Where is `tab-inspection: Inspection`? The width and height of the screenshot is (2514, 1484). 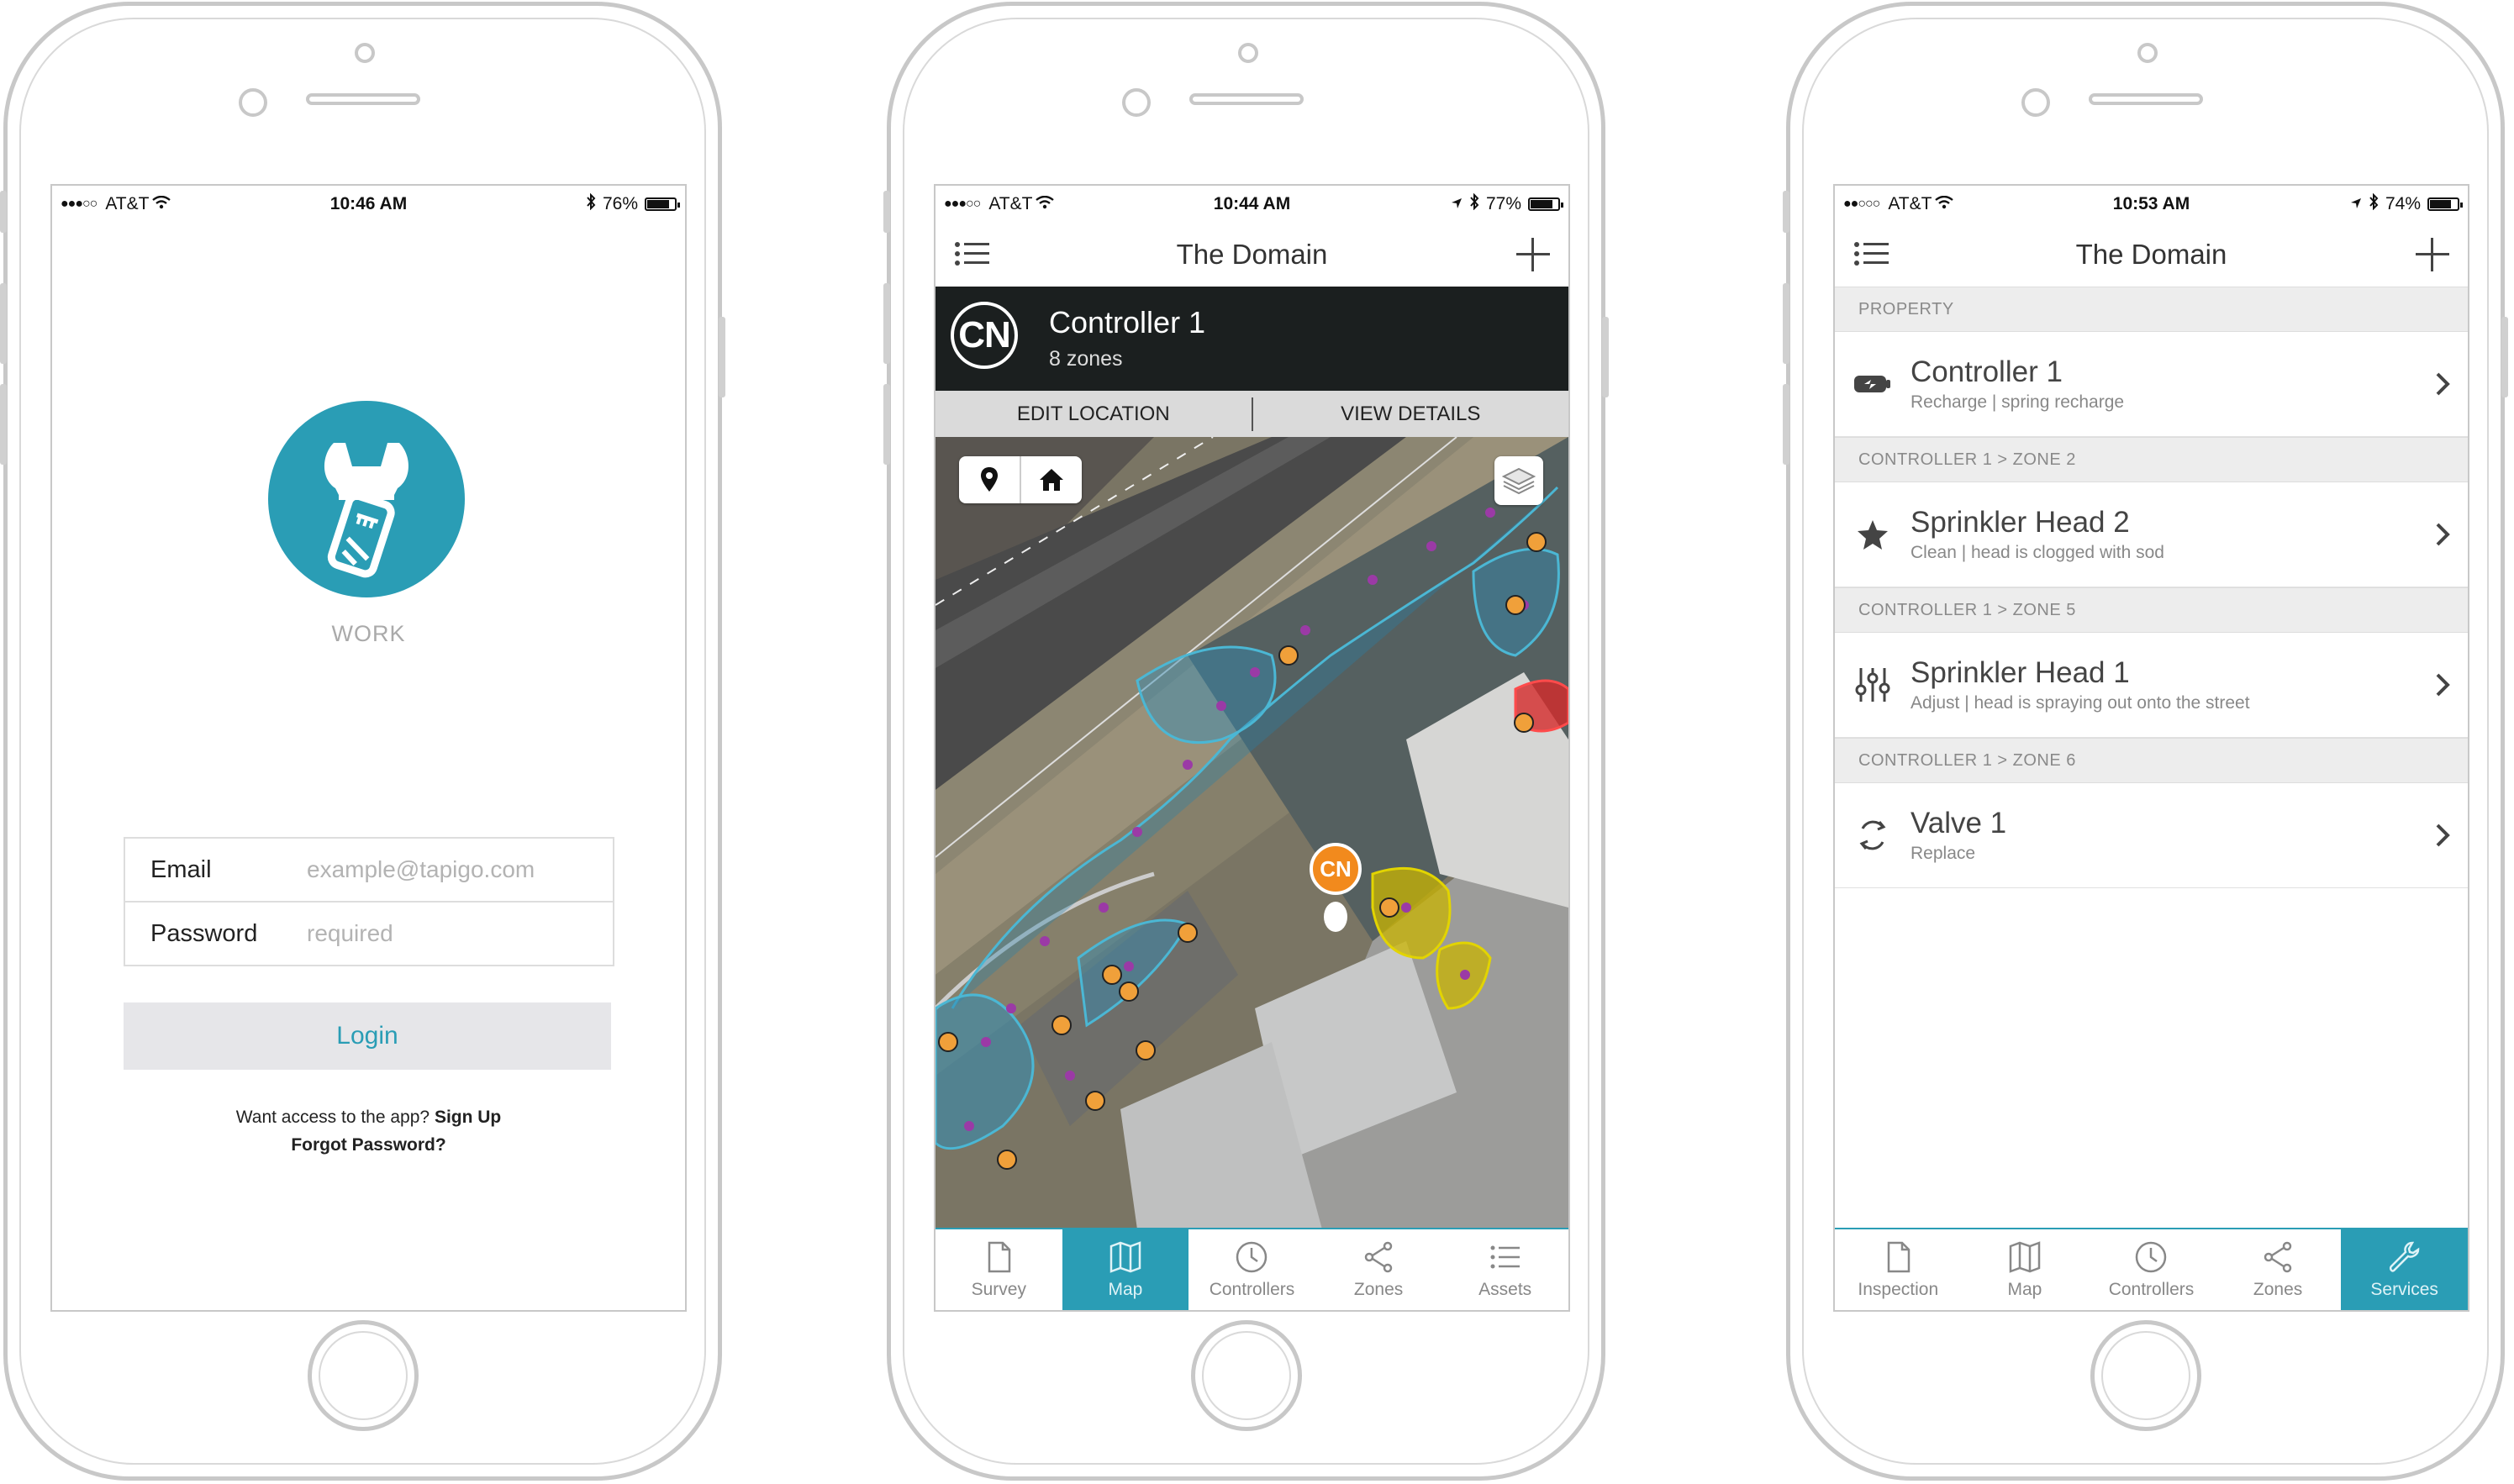 tab-inspection: Inspection is located at coordinates (1898, 1269).